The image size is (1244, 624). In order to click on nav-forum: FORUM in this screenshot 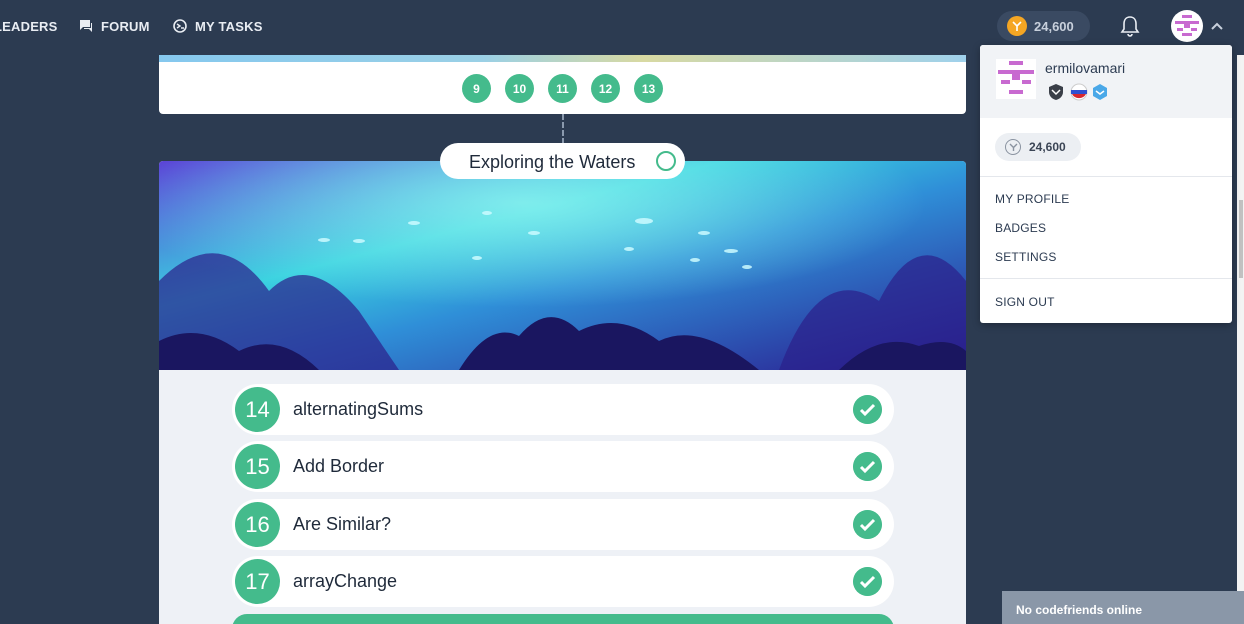, I will do `click(114, 26)`.